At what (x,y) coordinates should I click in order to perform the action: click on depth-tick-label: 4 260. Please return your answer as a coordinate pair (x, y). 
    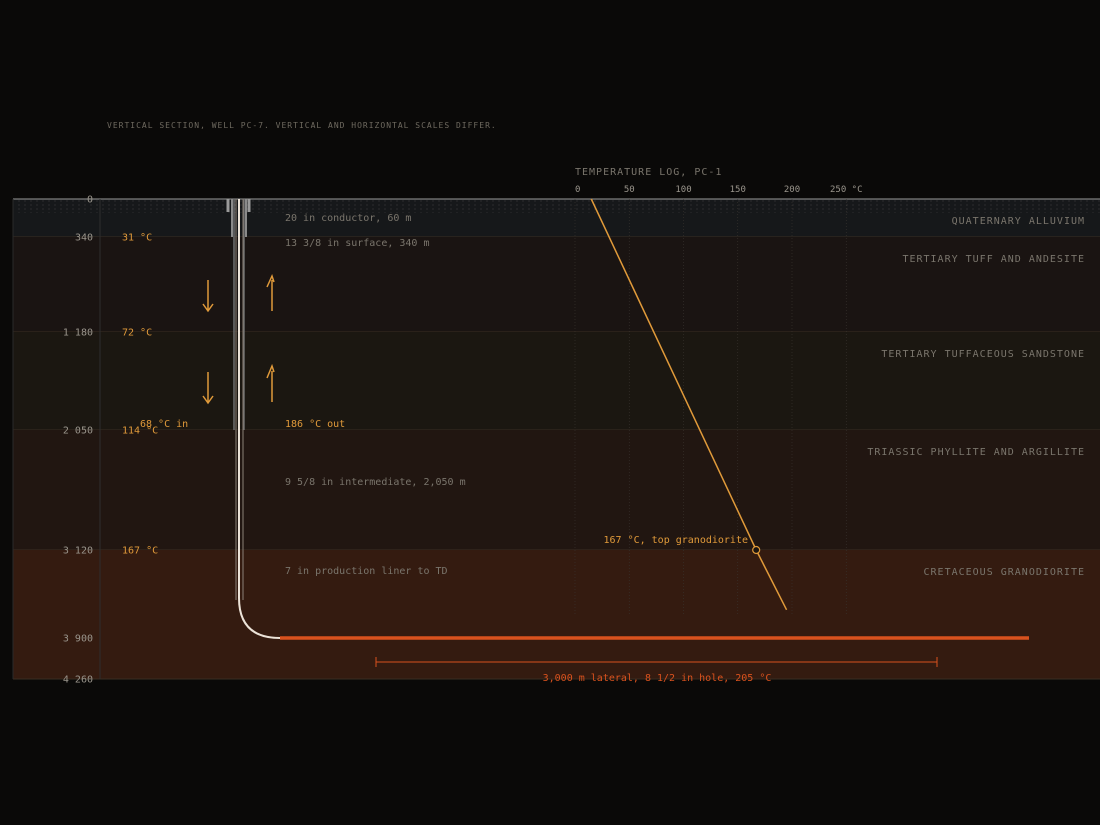
    Looking at the image, I should click on (78, 680).